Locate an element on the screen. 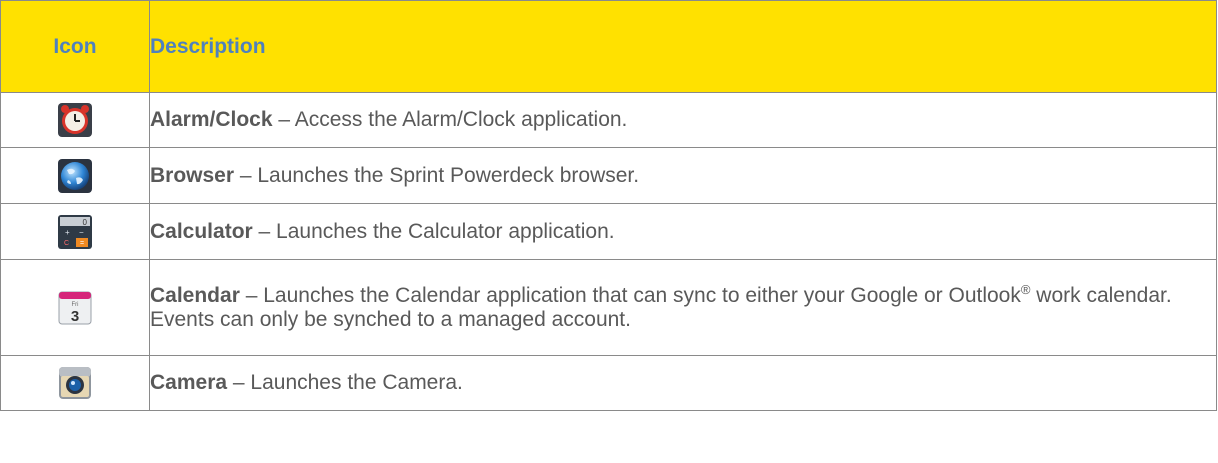 Image resolution: width=1218 pixels, height=463 pixels. app-description: – Access the Alarm/Clock application. is located at coordinates (450, 119).